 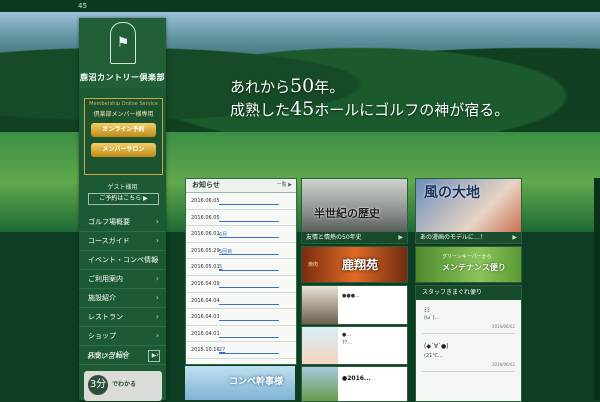 I want to click on right-edge, so click(x=597, y=289).